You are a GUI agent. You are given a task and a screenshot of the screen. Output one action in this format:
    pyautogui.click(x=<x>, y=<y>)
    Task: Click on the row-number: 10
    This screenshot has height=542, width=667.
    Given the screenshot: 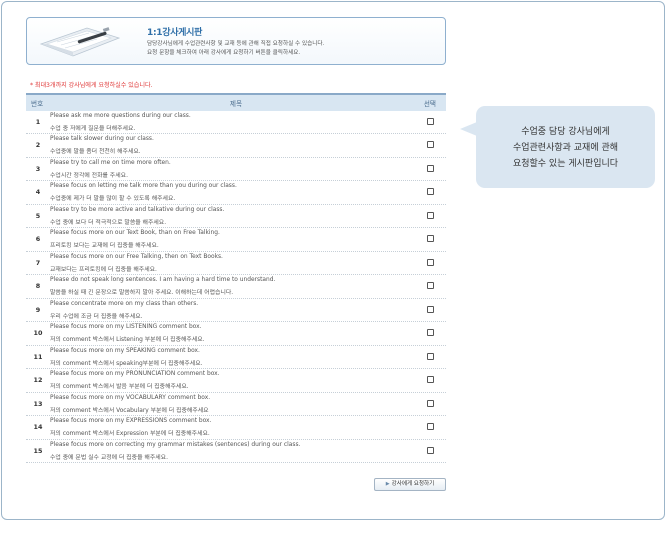 What is the action you would take?
    pyautogui.click(x=38, y=333)
    